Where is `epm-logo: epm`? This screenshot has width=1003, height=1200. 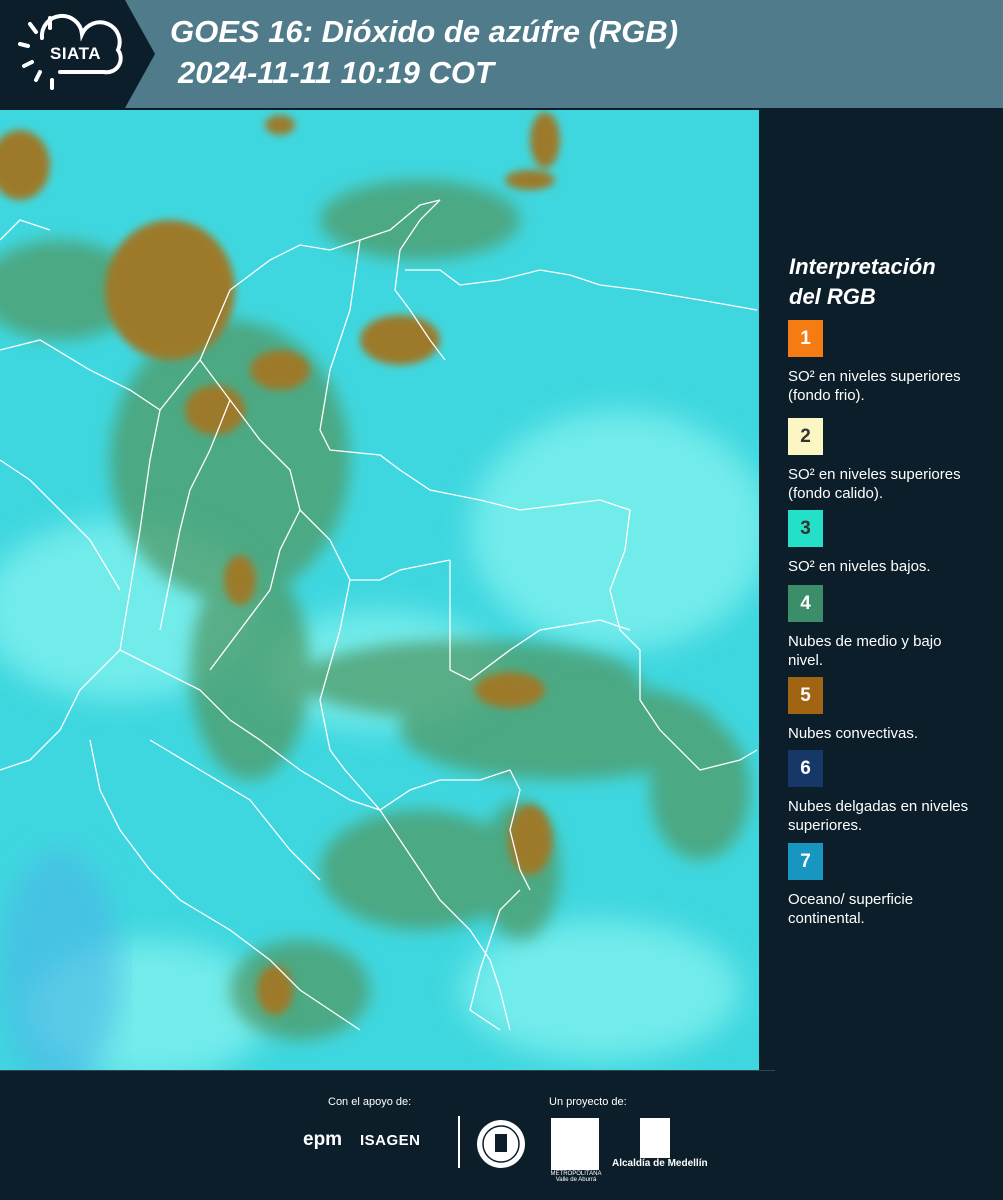 epm-logo: epm is located at coordinates (323, 1139).